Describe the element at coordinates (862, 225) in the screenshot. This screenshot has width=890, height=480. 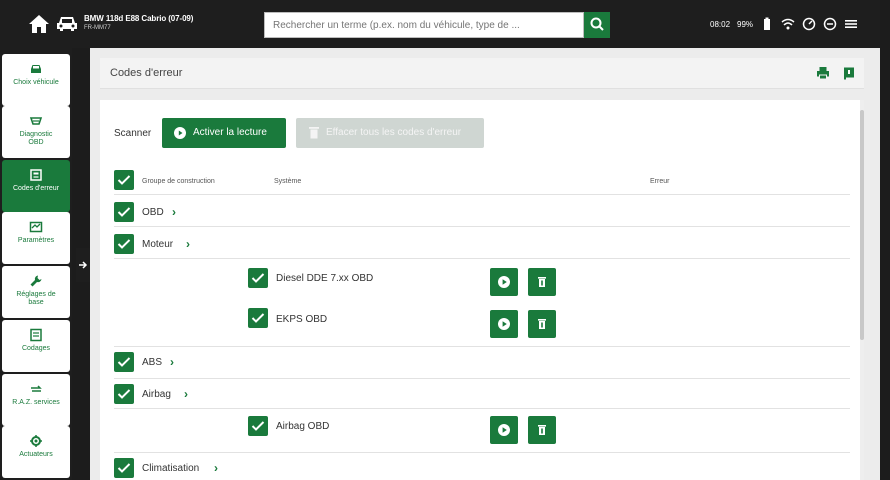
I see `scrollbar-thumb` at that location.